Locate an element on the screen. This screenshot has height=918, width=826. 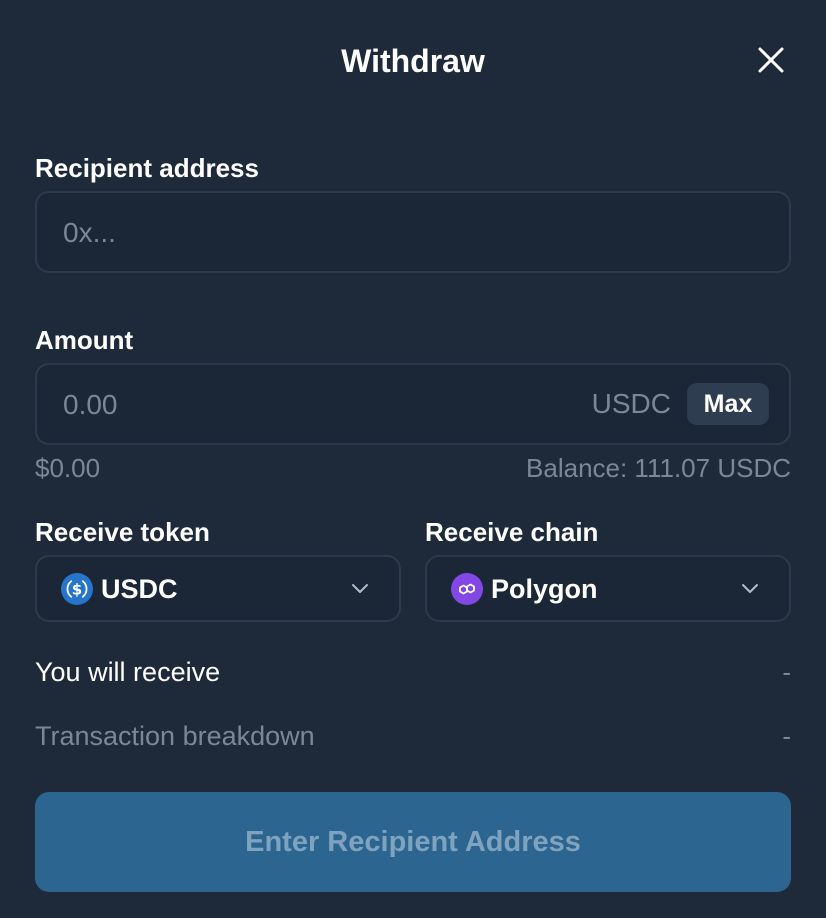
receive-chain-select: Polygon is located at coordinates (608, 588).